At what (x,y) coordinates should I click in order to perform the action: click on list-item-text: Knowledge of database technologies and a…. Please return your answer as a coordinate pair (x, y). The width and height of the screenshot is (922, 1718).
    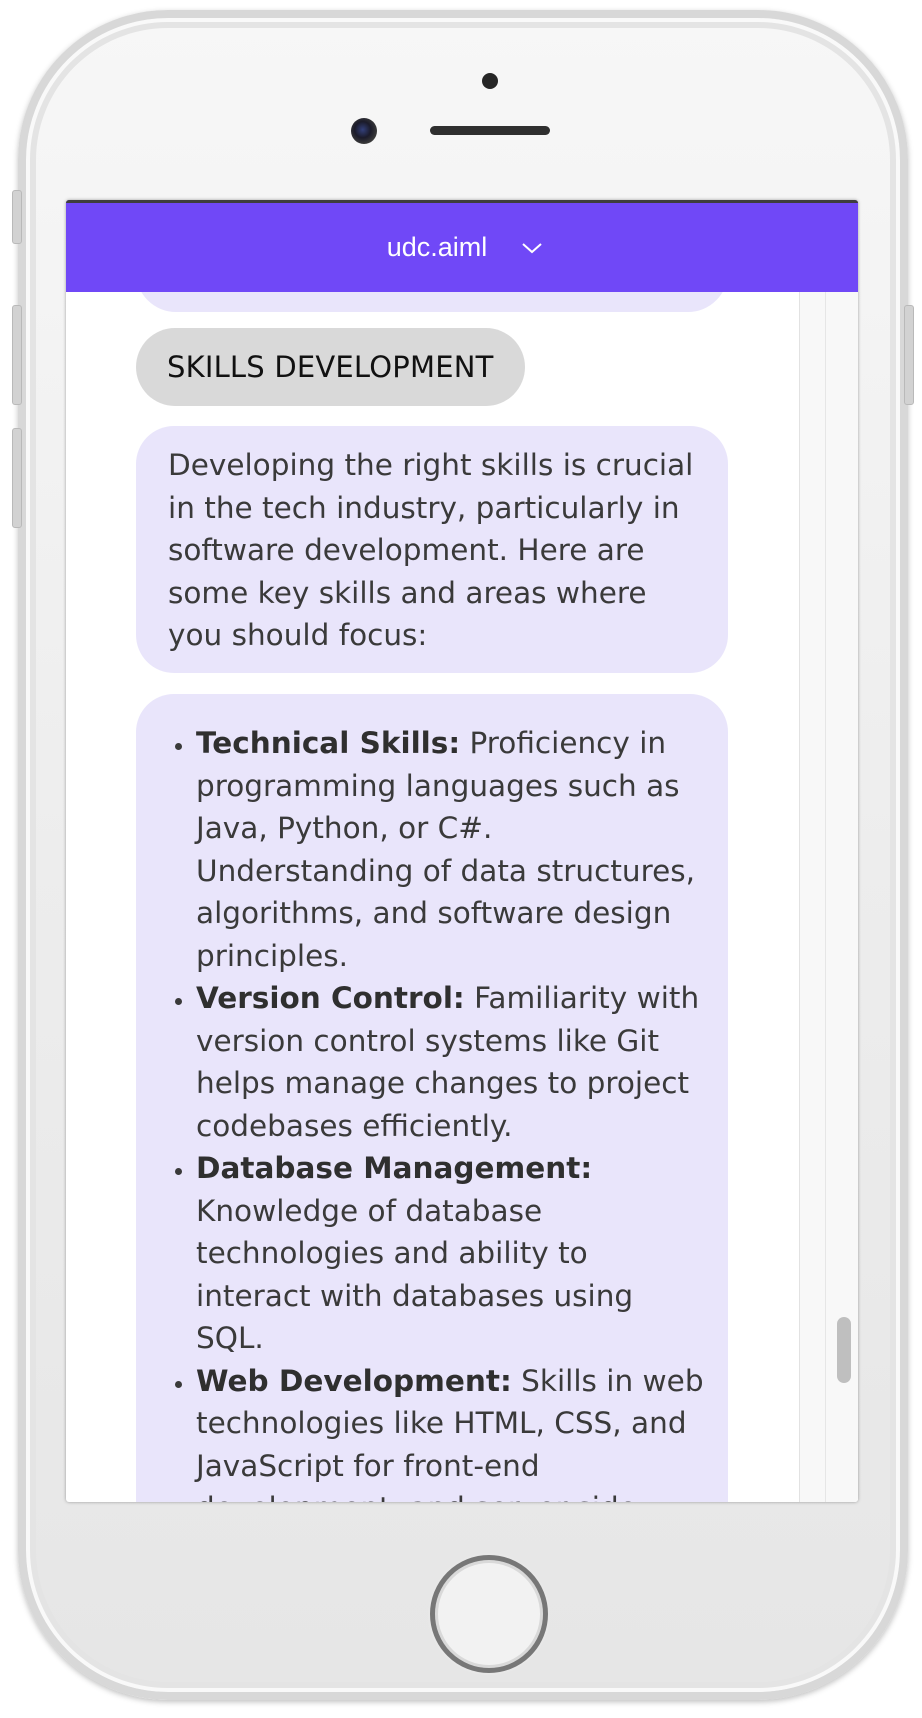
    Looking at the image, I should click on (415, 1274).